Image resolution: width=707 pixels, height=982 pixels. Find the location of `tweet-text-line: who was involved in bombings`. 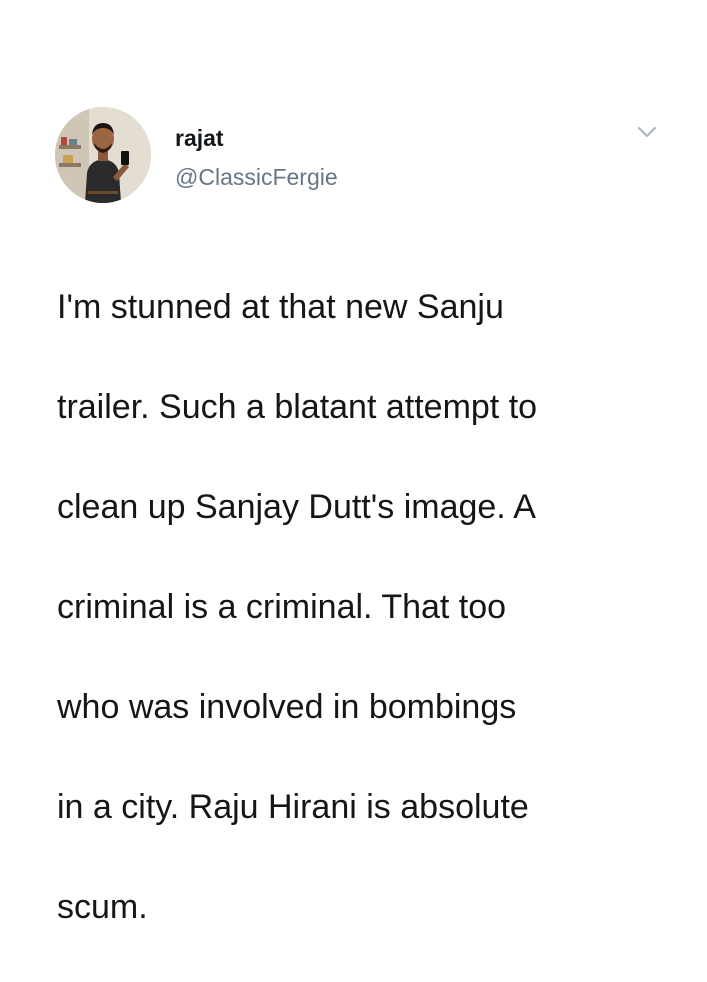

tweet-text-line: who was involved in bombings is located at coordinates (287, 707).